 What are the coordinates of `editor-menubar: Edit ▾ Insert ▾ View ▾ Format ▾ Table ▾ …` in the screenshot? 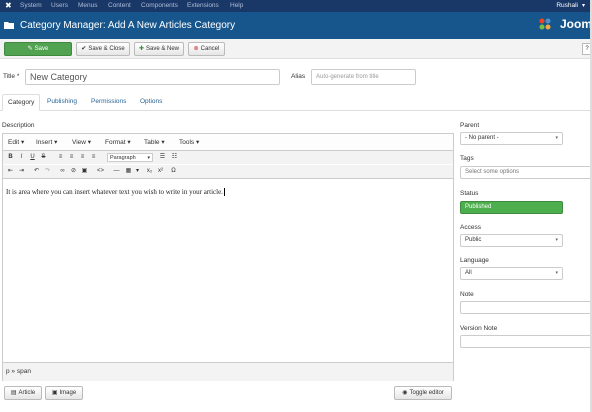 It's located at (228, 142).